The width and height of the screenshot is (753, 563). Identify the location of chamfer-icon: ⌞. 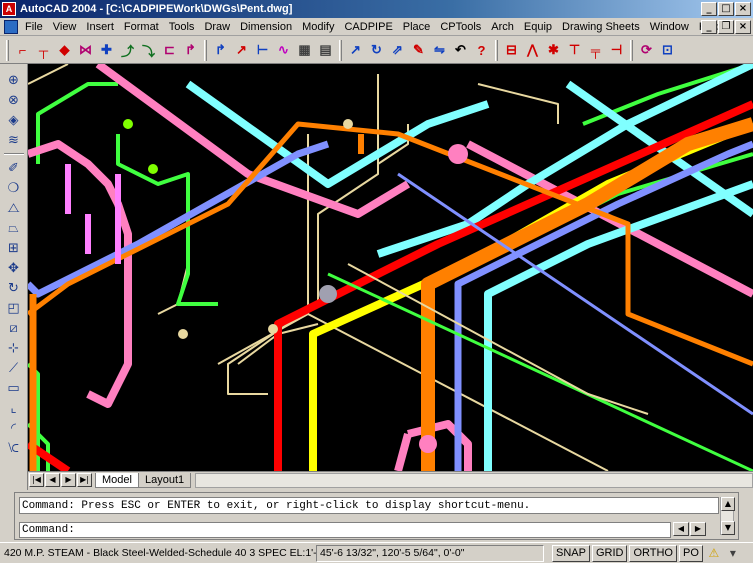
(14, 408).